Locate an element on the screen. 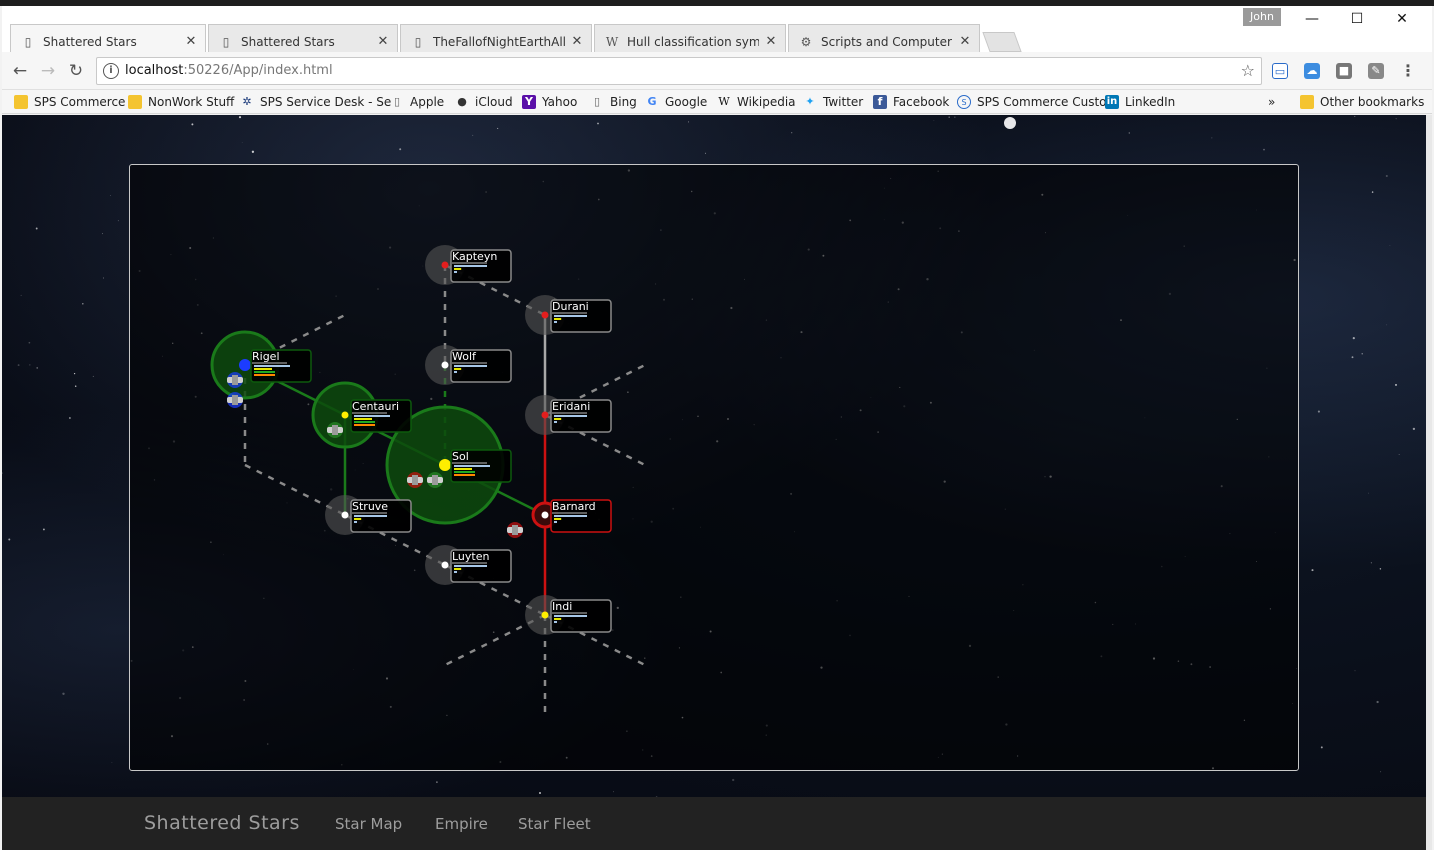 This screenshot has width=1434, height=850. bookmark-sps-commerce: SPS Commerce is located at coordinates (69, 102).